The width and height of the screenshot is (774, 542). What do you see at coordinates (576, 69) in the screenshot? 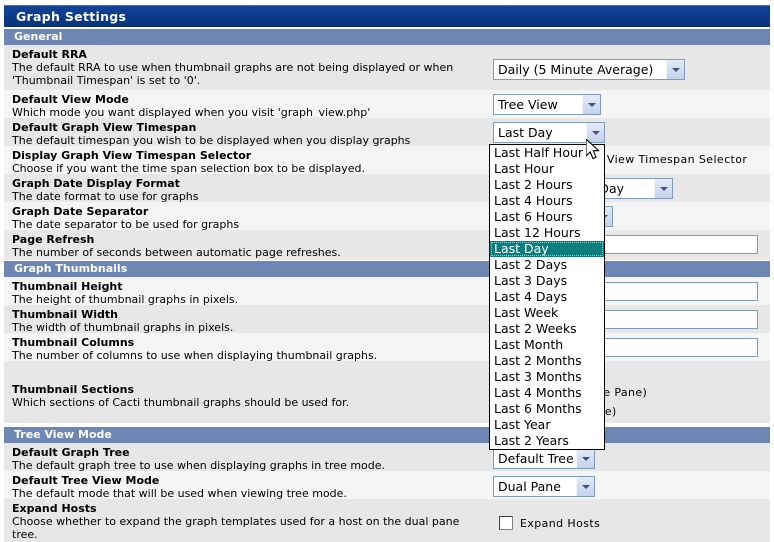
I see `select-default-rra-value: Daily (5 Minute Average)` at bounding box center [576, 69].